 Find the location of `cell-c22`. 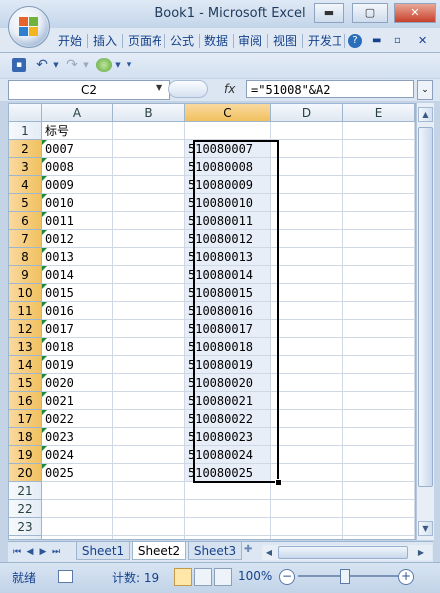

cell-c22 is located at coordinates (228, 509).